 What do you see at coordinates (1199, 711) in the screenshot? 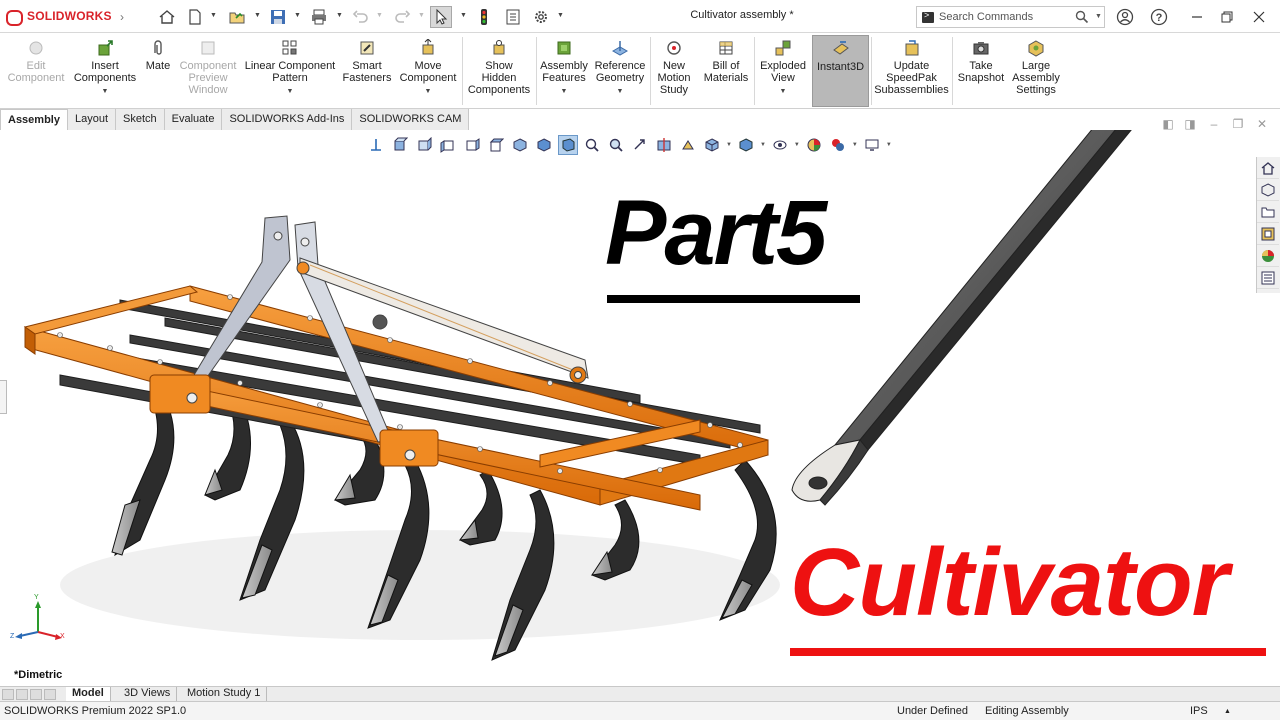
I see `unit-system: IPS` at bounding box center [1199, 711].